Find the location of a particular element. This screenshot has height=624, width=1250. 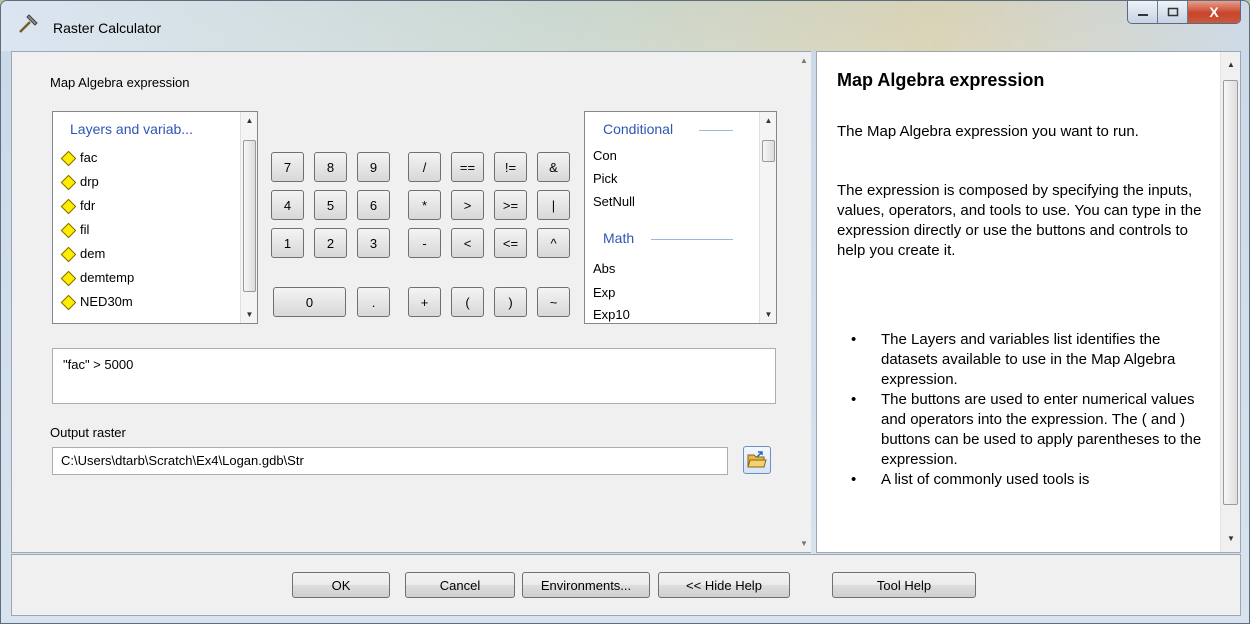

key-multiply: * is located at coordinates (424, 205).